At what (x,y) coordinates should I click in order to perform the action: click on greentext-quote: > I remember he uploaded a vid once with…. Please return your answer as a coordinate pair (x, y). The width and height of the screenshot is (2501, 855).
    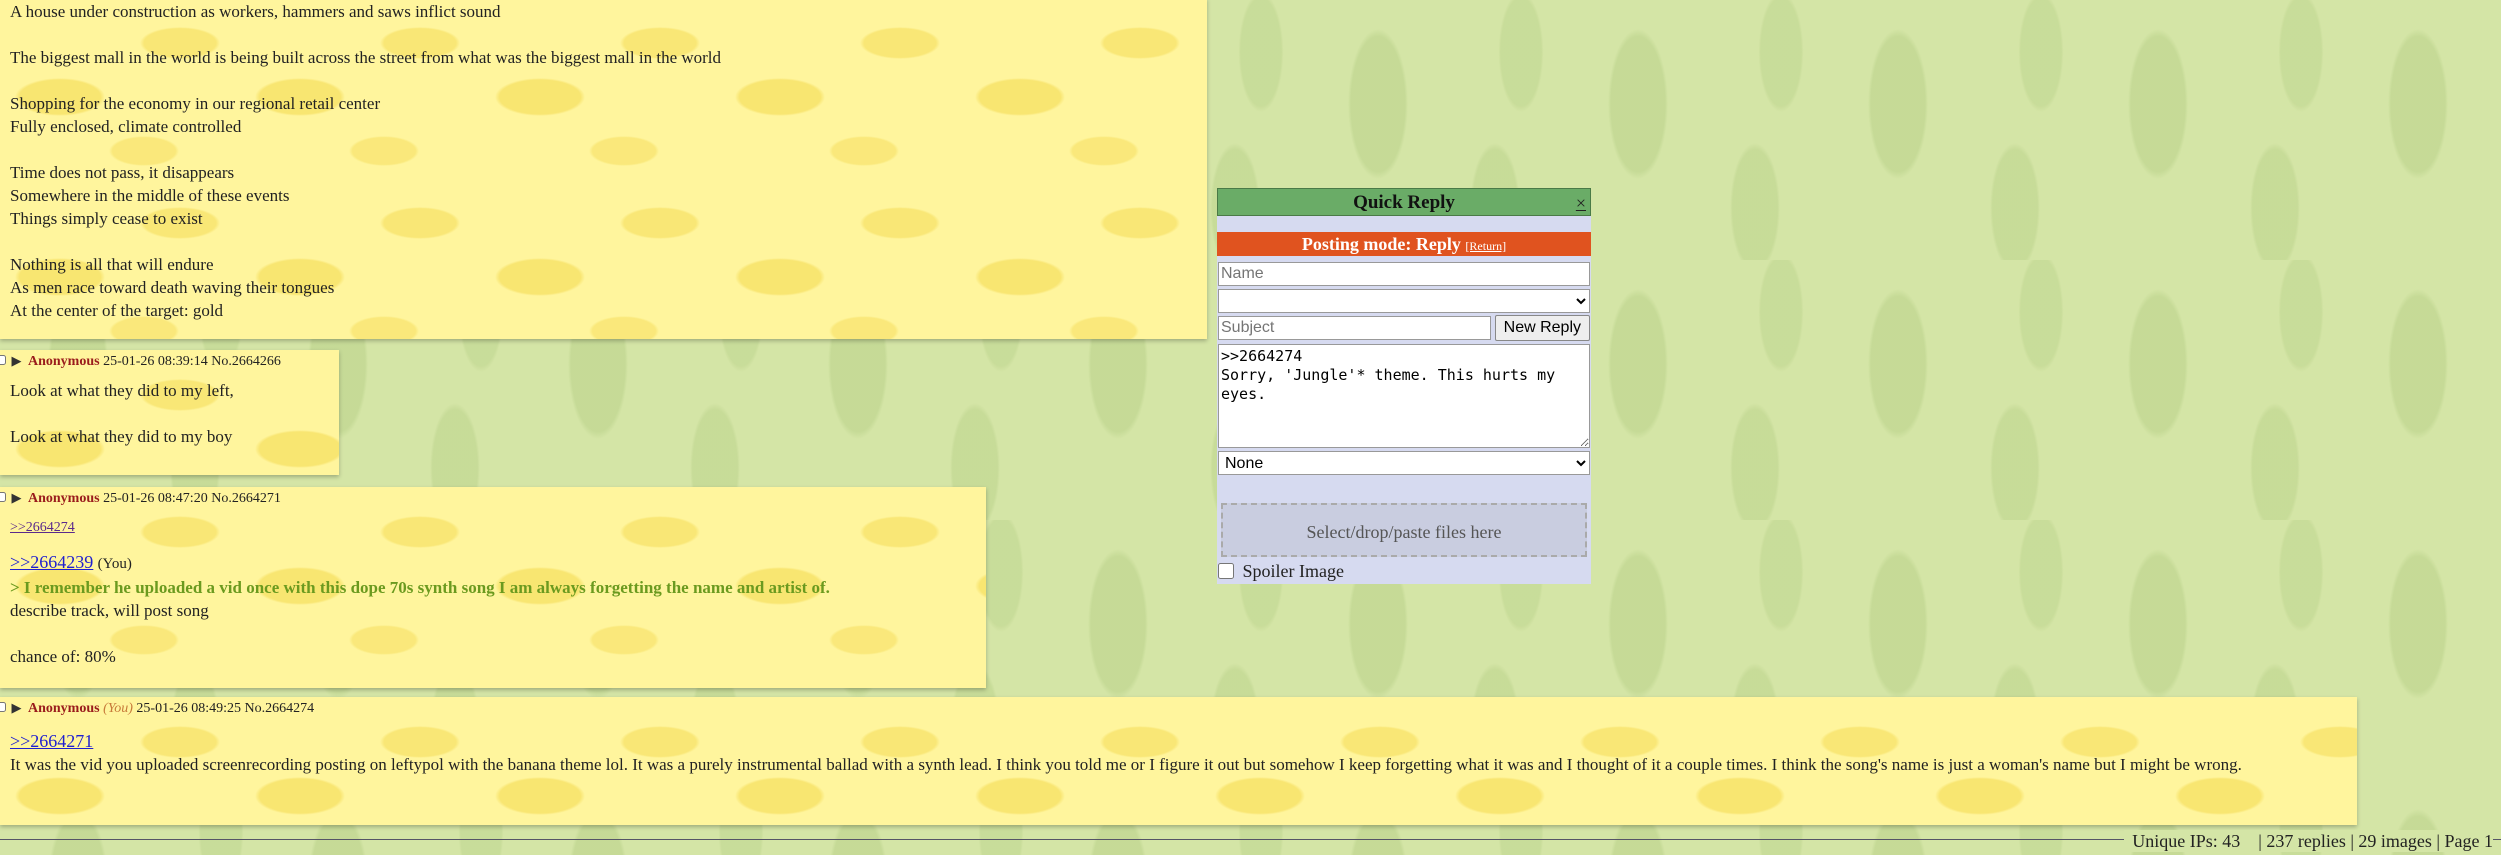
    Looking at the image, I should click on (420, 587).